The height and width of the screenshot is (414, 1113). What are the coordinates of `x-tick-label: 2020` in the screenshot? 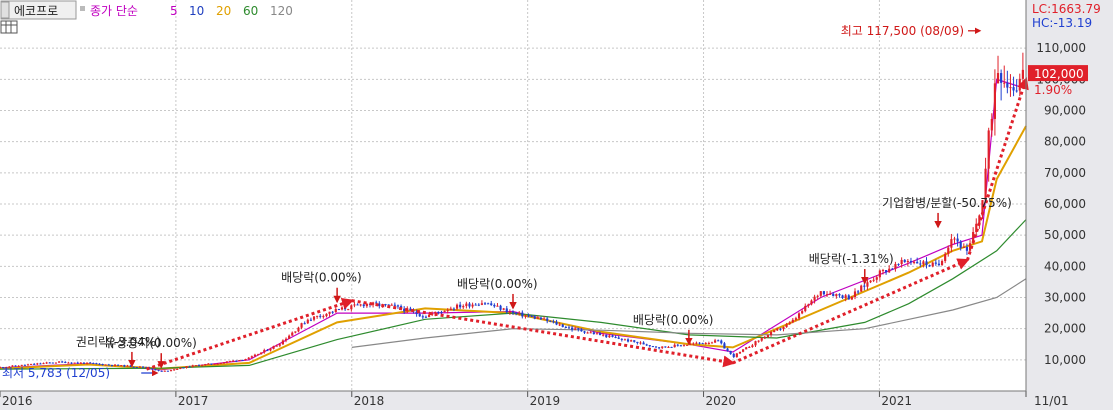 It's located at (721, 401).